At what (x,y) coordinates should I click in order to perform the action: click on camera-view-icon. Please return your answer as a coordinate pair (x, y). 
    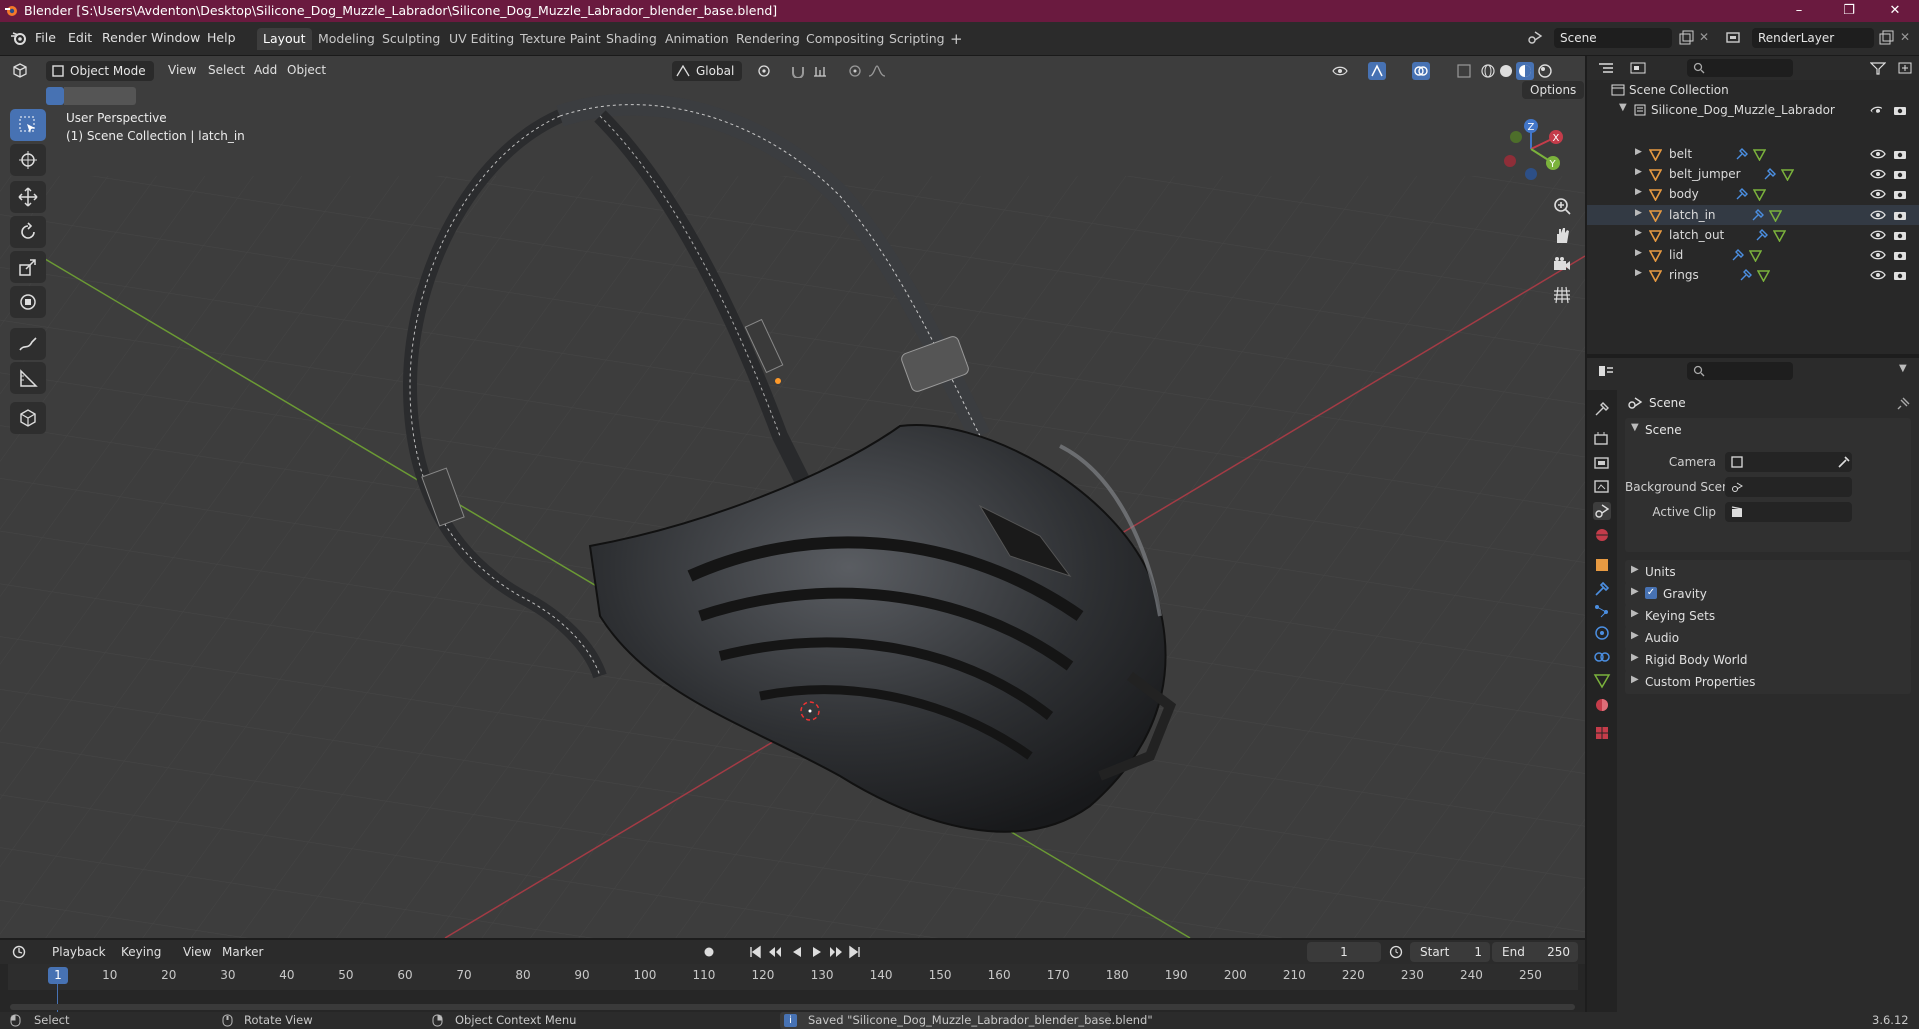
    Looking at the image, I should click on (1562, 265).